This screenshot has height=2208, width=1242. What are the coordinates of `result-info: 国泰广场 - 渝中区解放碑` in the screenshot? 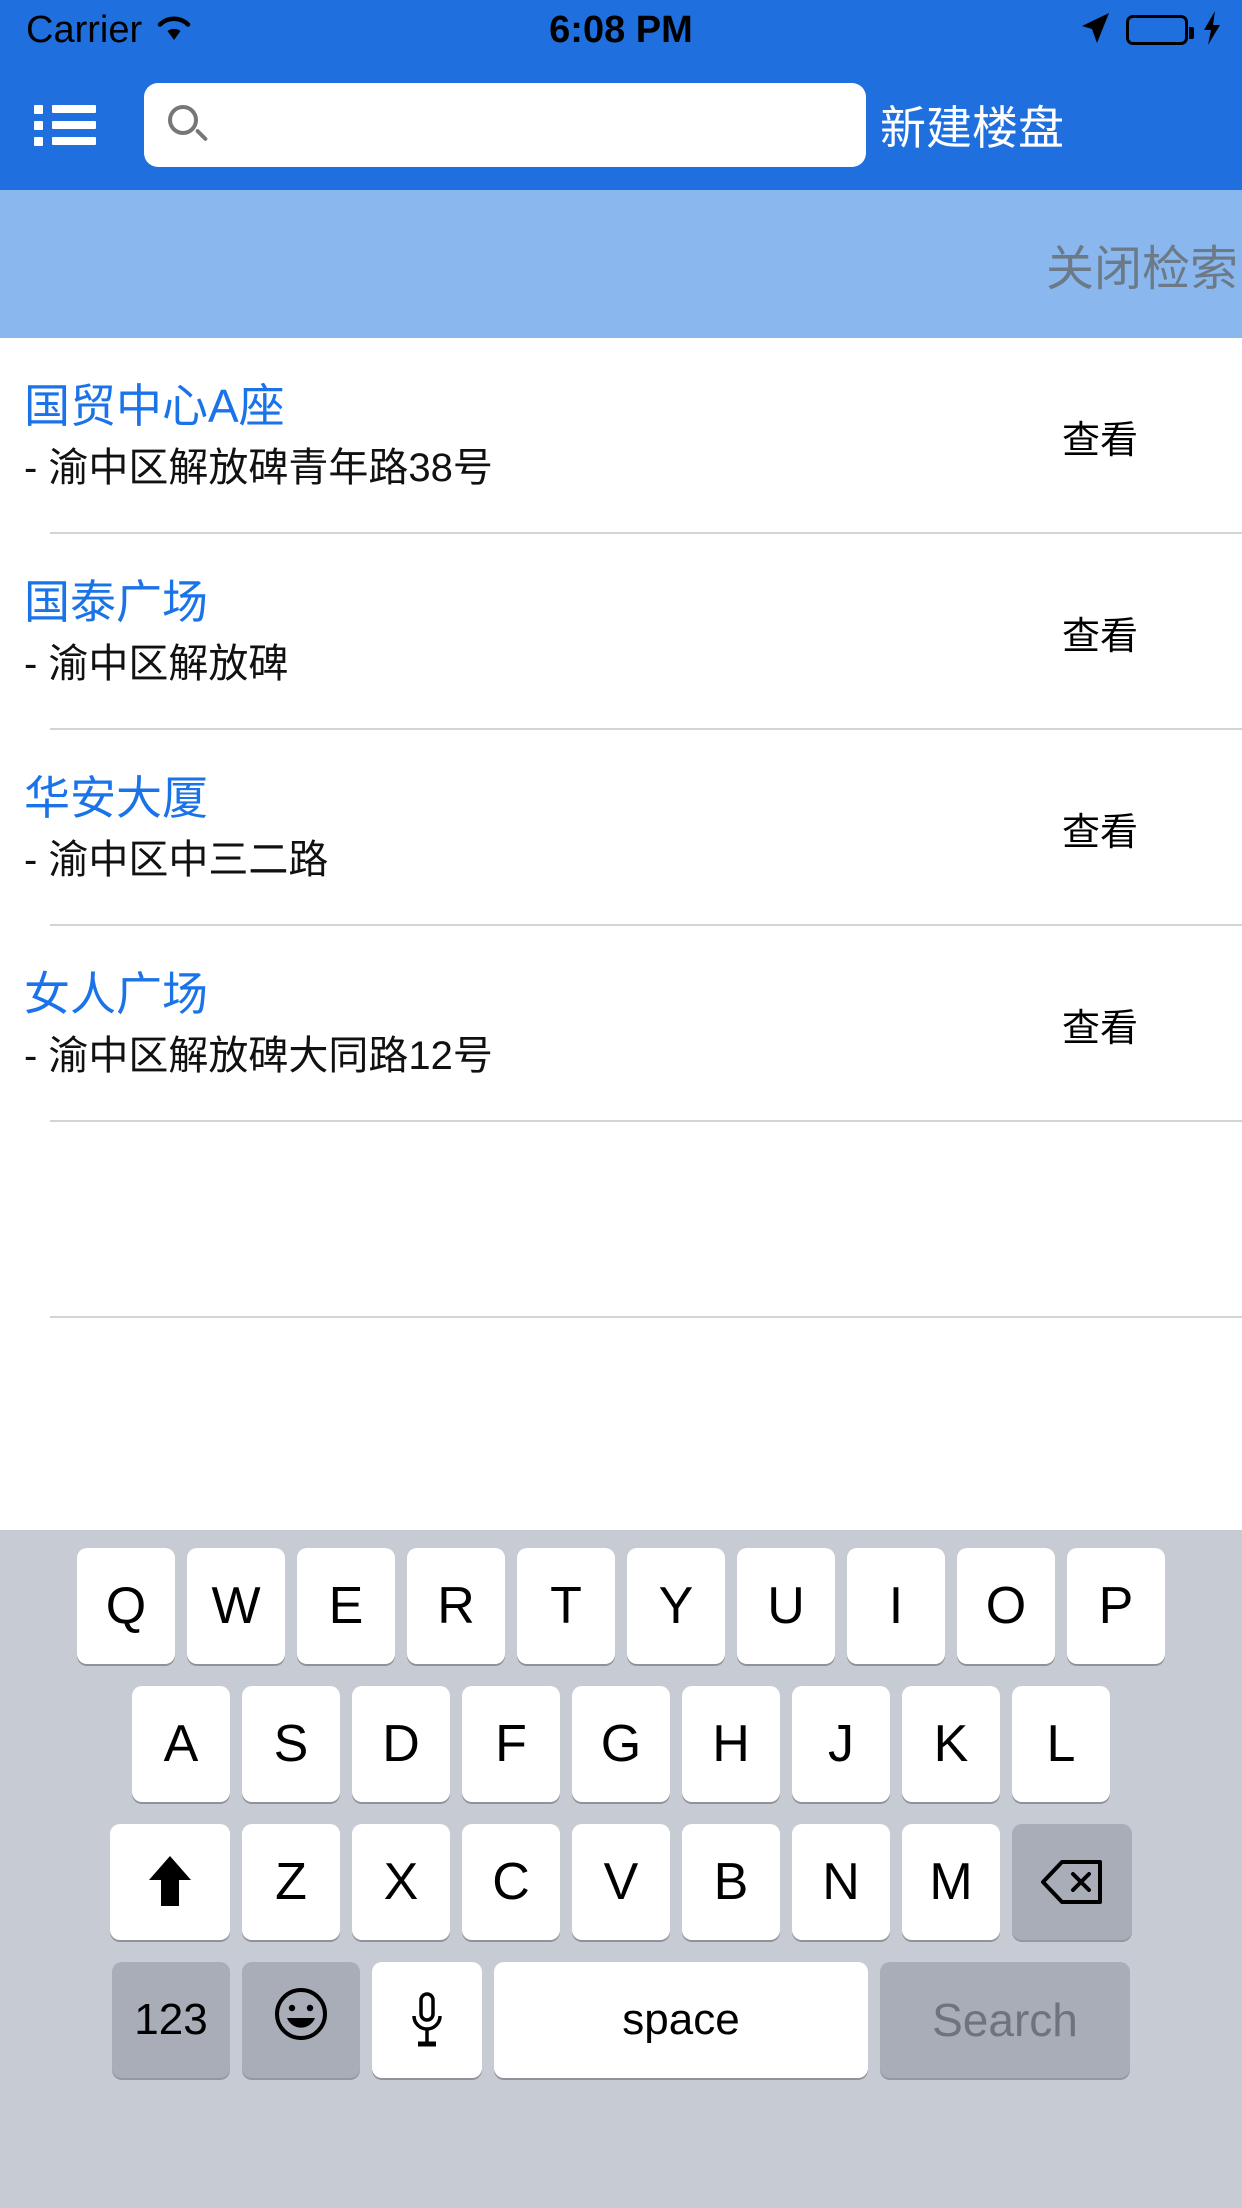 It's located at (483, 631).